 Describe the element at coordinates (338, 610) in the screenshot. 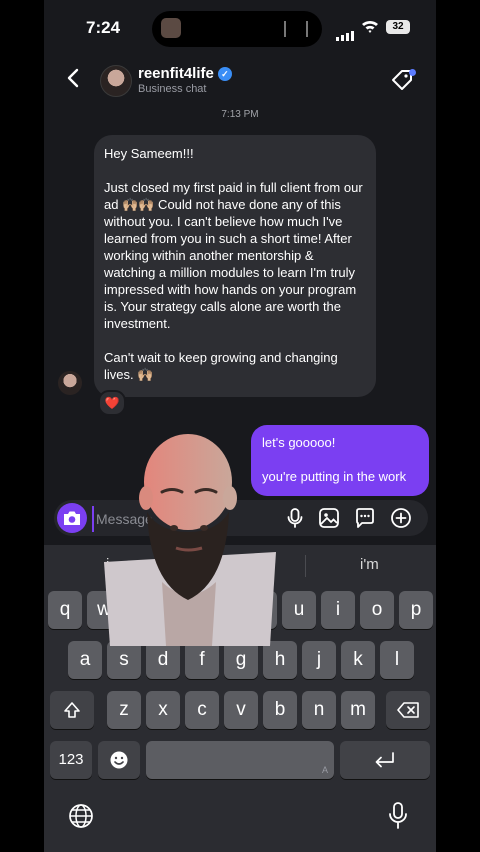

I see `key-i: i` at that location.